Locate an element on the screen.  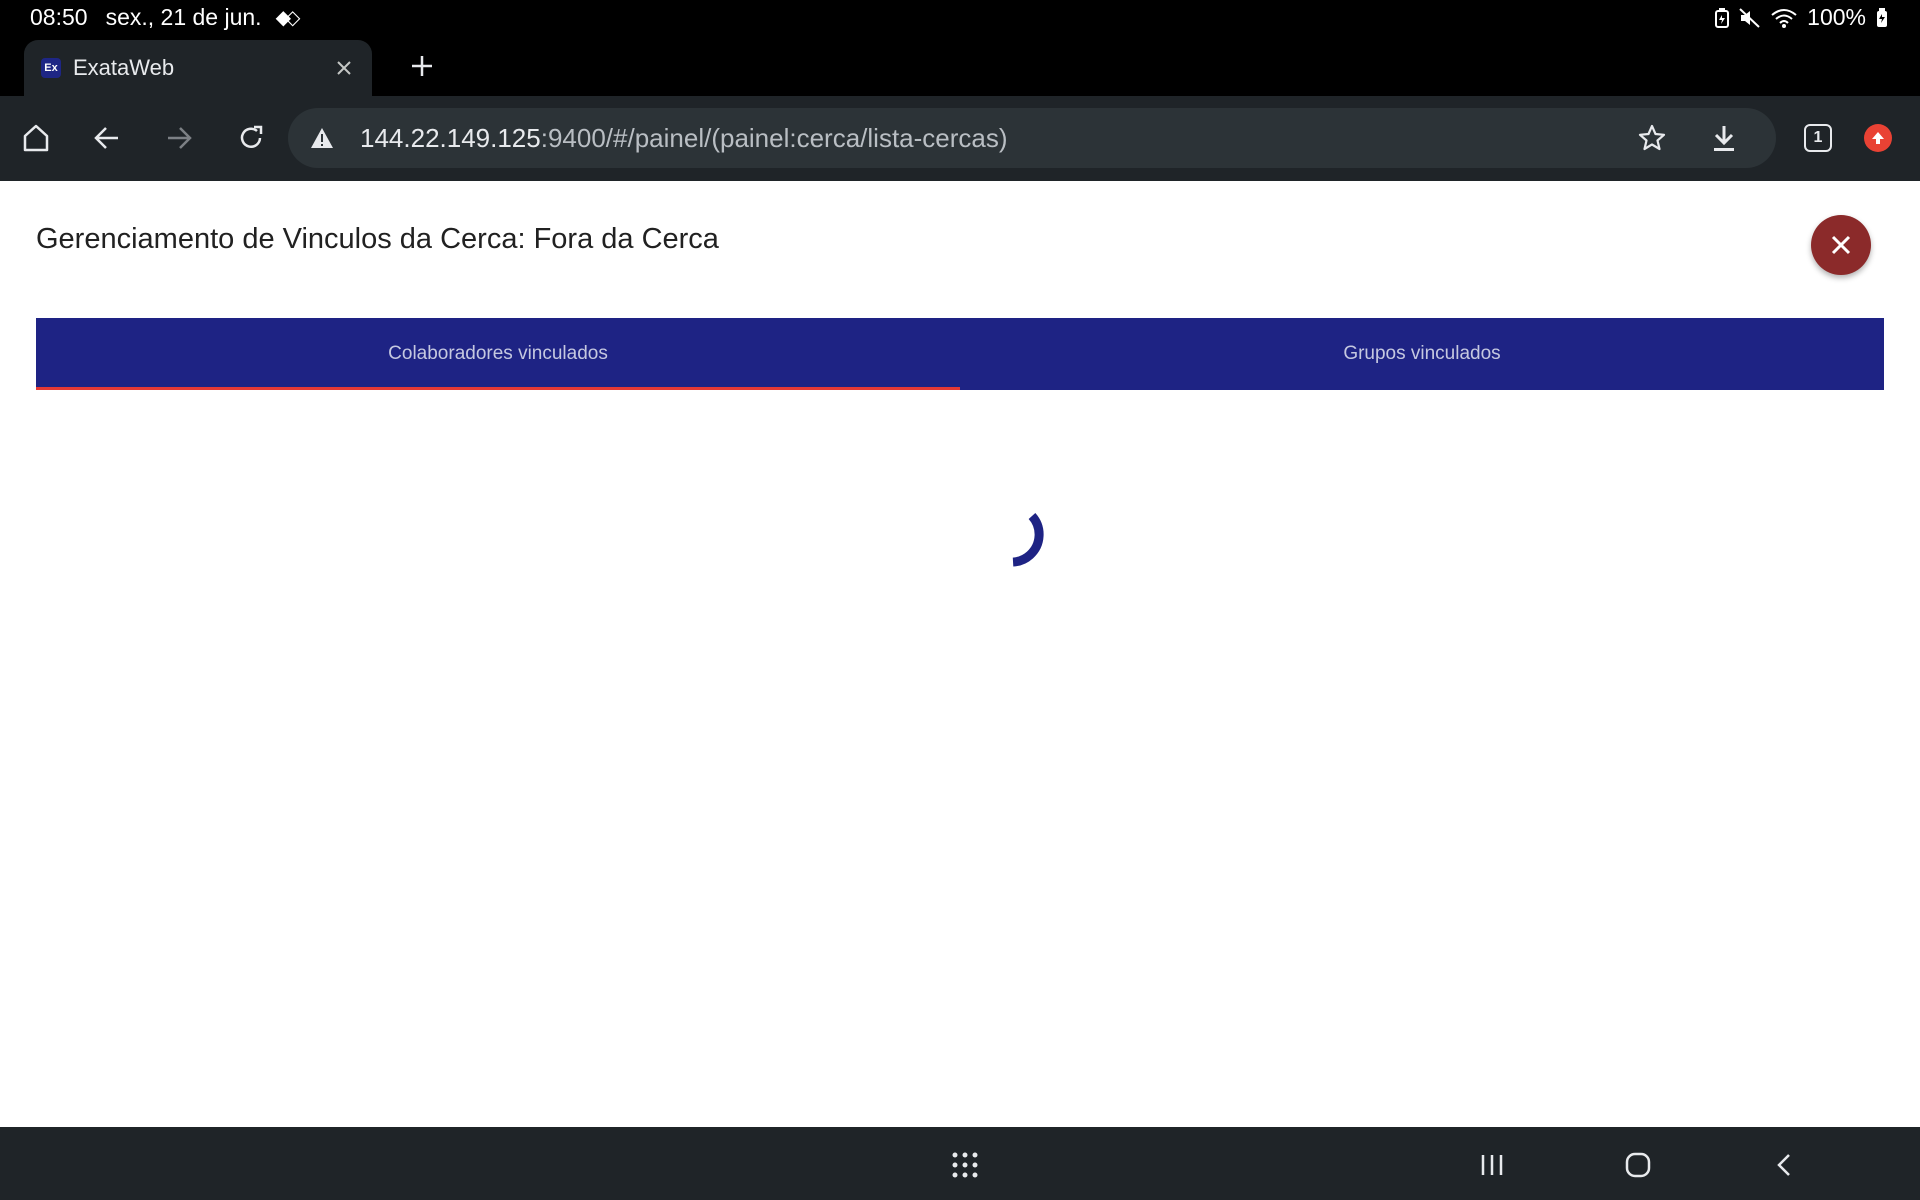
new-tab-button is located at coordinates (422, 66).